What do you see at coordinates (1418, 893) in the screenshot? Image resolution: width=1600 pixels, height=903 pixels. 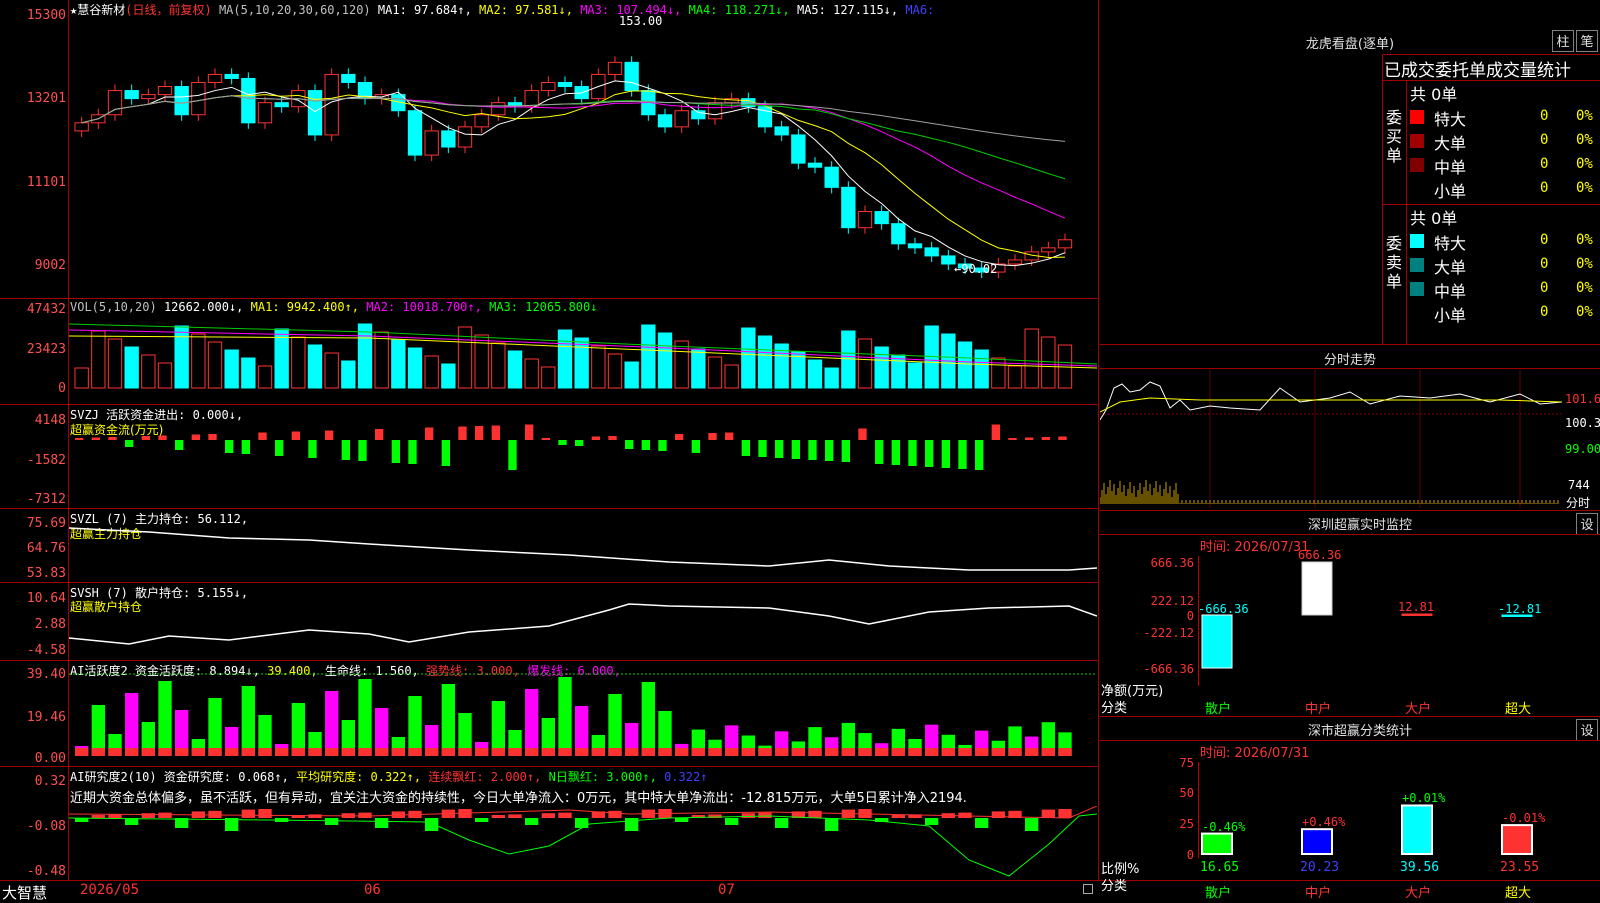 I see `sc-category-label: 大户` at bounding box center [1418, 893].